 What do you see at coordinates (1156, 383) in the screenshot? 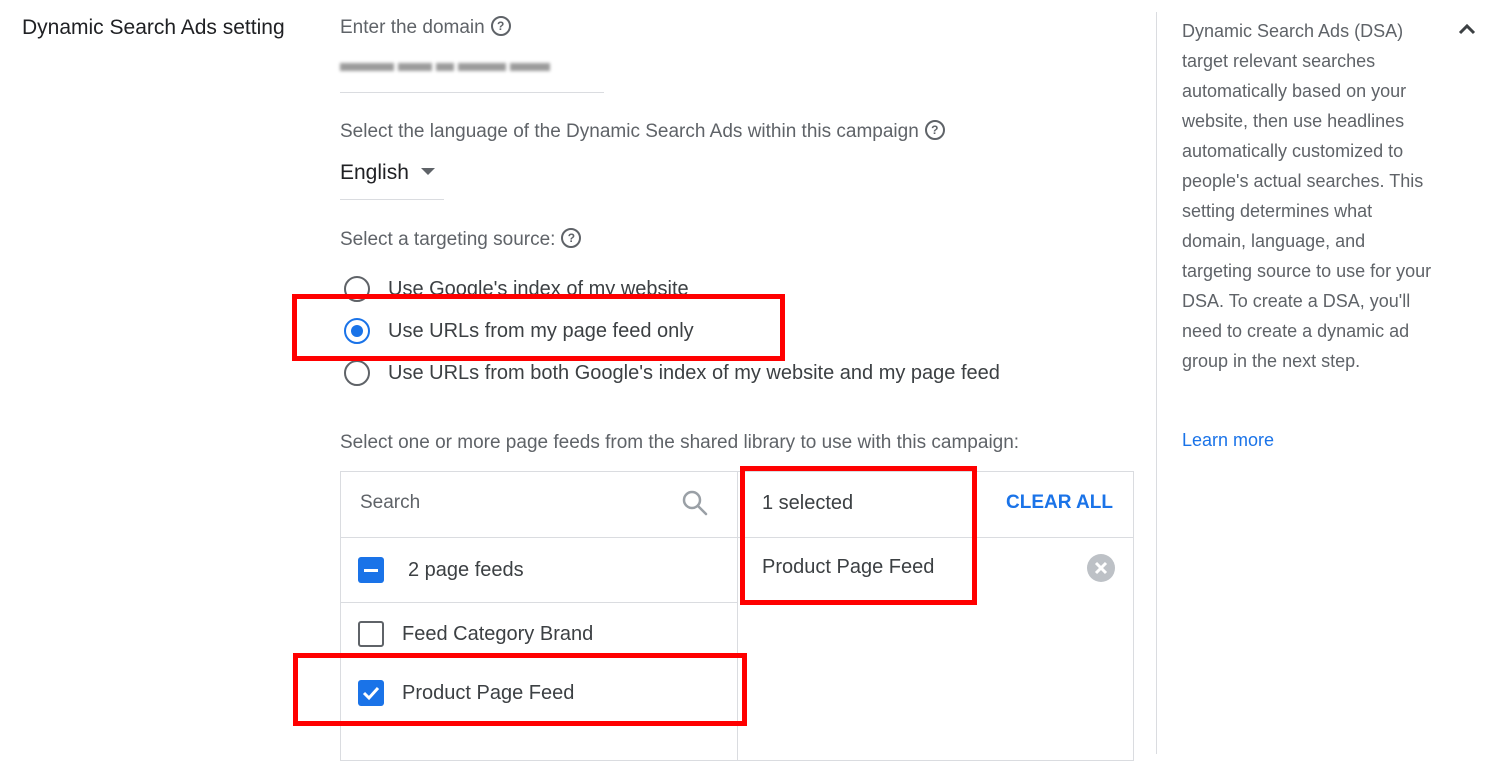
I see `sidebar-divider` at bounding box center [1156, 383].